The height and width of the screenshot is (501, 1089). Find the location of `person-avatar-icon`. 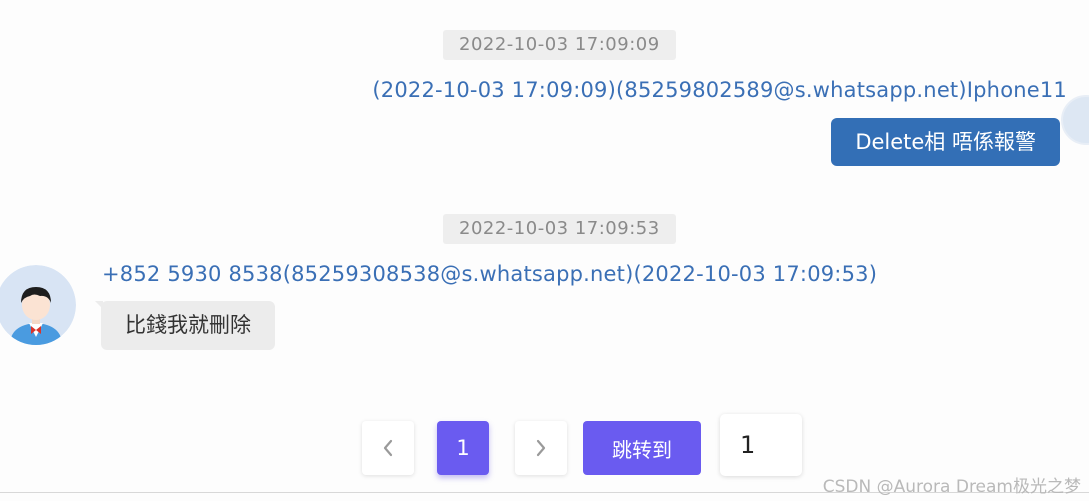

person-avatar-icon is located at coordinates (38, 305).